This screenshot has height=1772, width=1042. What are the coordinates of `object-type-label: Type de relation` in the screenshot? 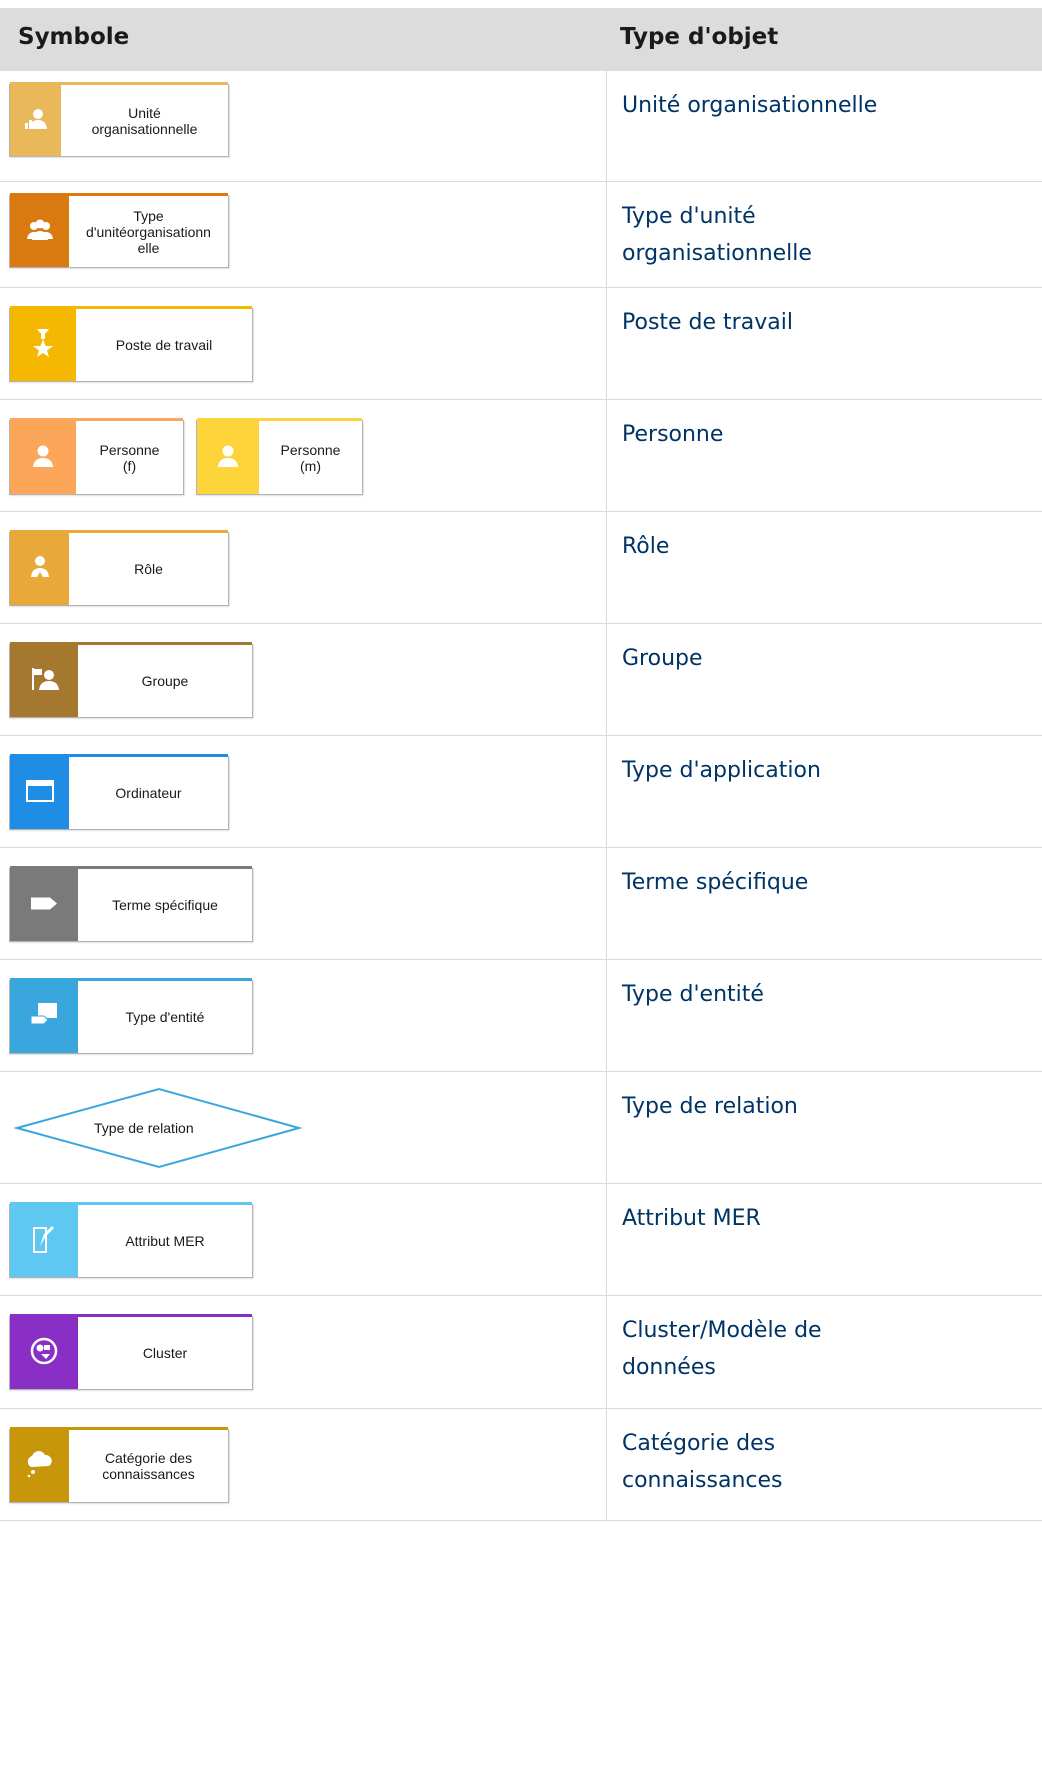 It's located at (710, 1106).